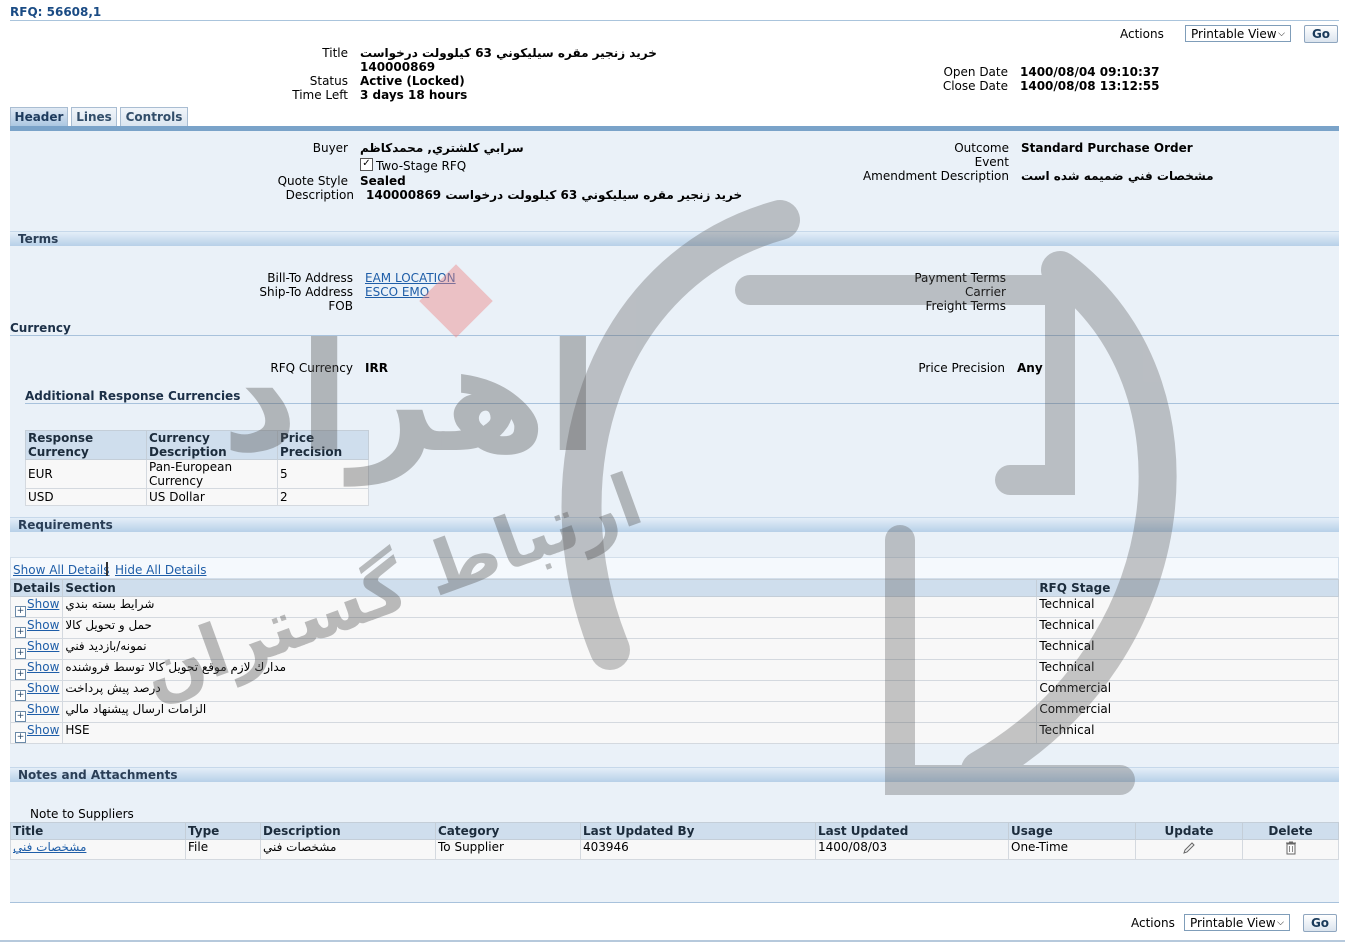 This screenshot has width=1345, height=944. What do you see at coordinates (674, 335) in the screenshot?
I see `currency-divider` at bounding box center [674, 335].